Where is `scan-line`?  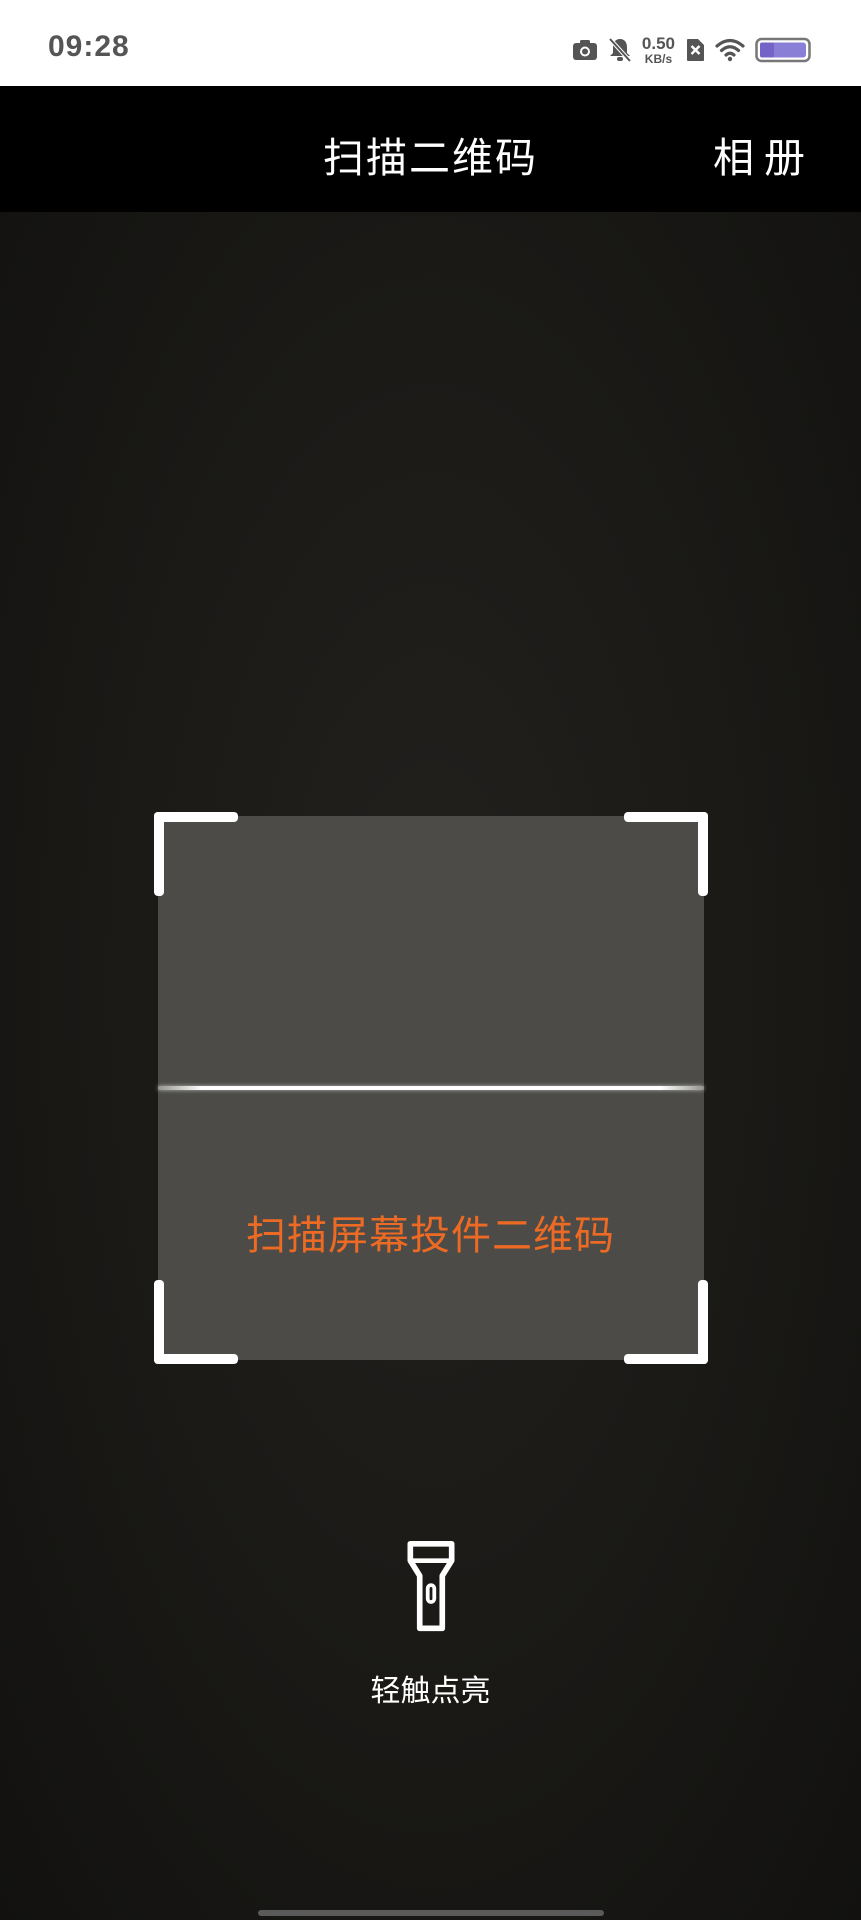 scan-line is located at coordinates (431, 1088).